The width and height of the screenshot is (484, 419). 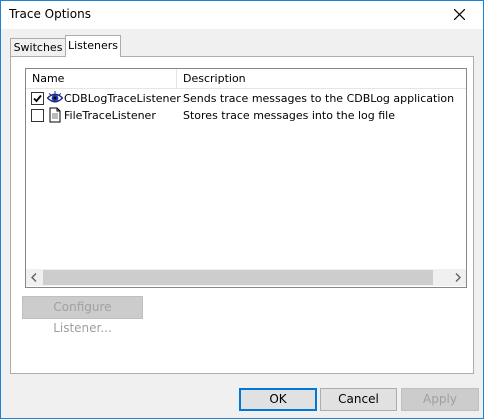 I want to click on window-title: Trace Options, so click(x=50, y=14).